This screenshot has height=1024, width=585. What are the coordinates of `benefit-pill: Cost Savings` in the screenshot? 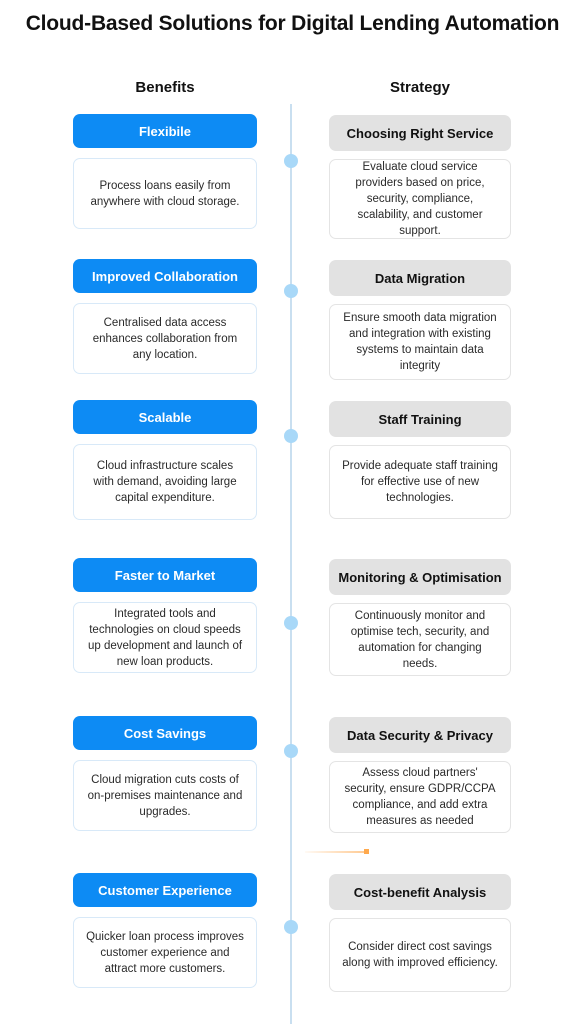 It's located at (165, 733).